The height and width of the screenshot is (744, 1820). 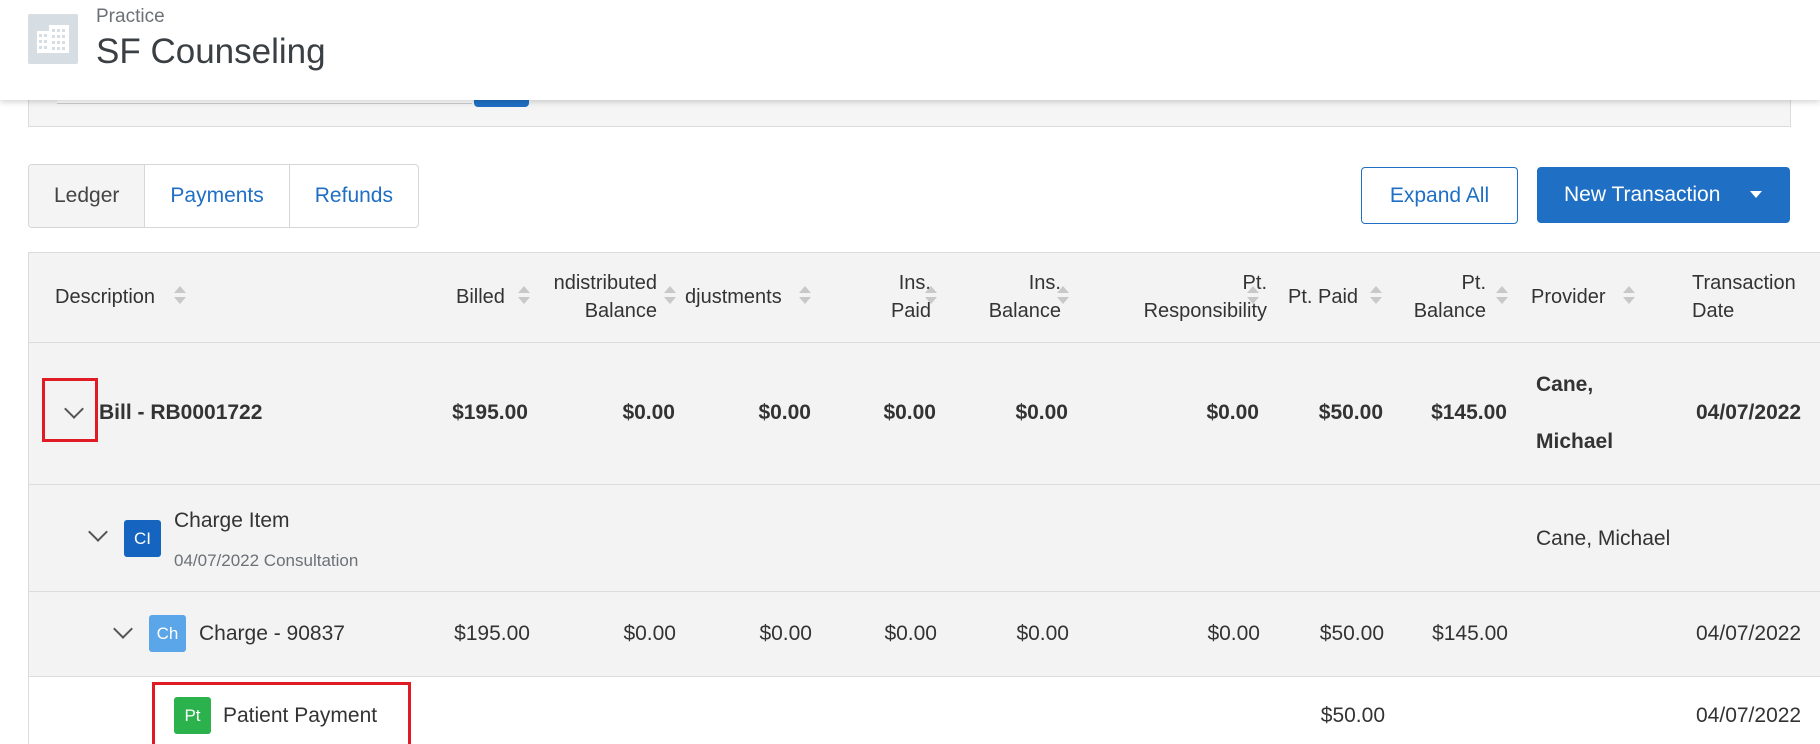 I want to click on column-label: Pt. Paid, so click(x=1323, y=297).